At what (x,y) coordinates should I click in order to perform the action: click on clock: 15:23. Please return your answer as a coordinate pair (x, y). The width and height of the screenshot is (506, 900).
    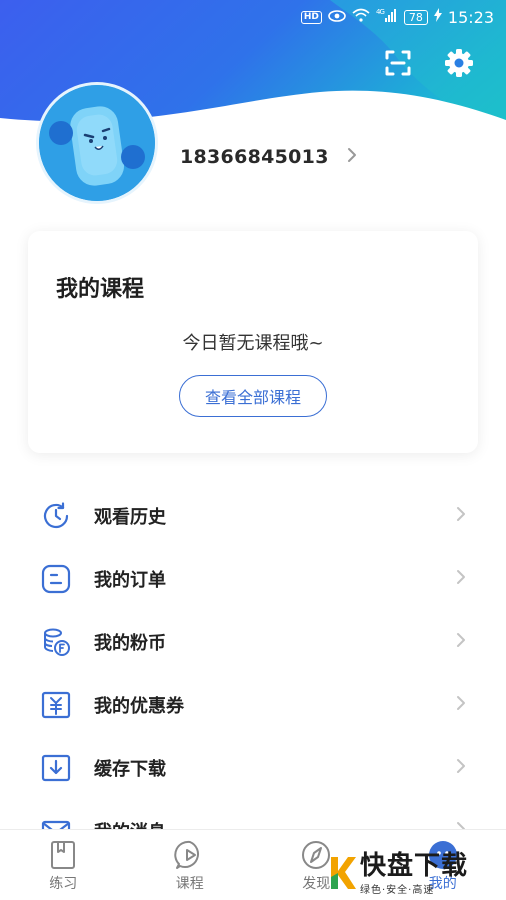
    Looking at the image, I should click on (470, 17).